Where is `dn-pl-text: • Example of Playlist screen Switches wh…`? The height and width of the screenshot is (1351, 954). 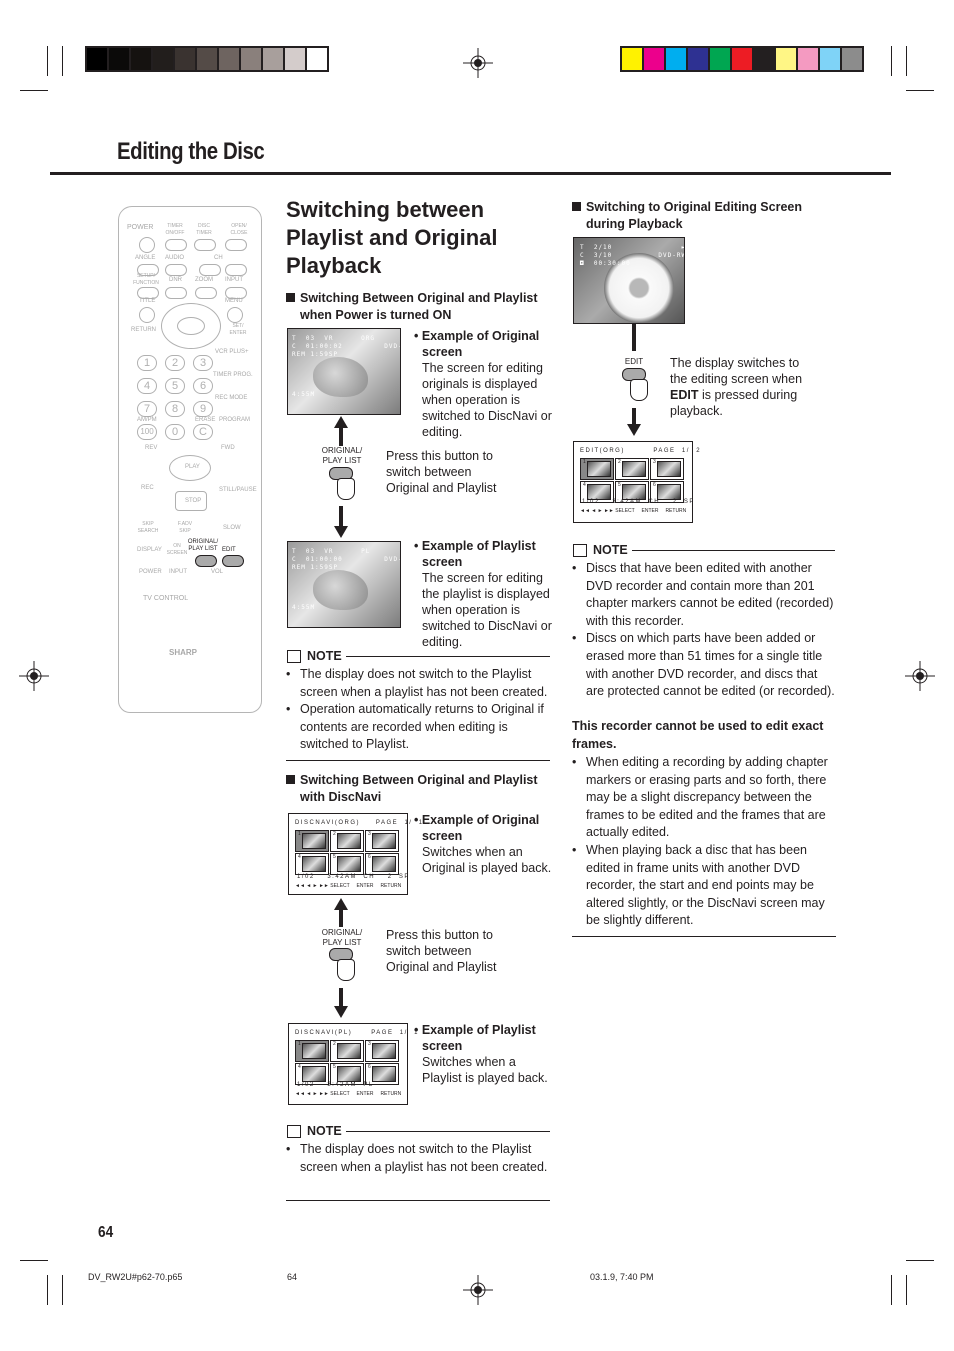
dn-pl-text: • Example of Playlist screen Switches wh… is located at coordinates (481, 1054).